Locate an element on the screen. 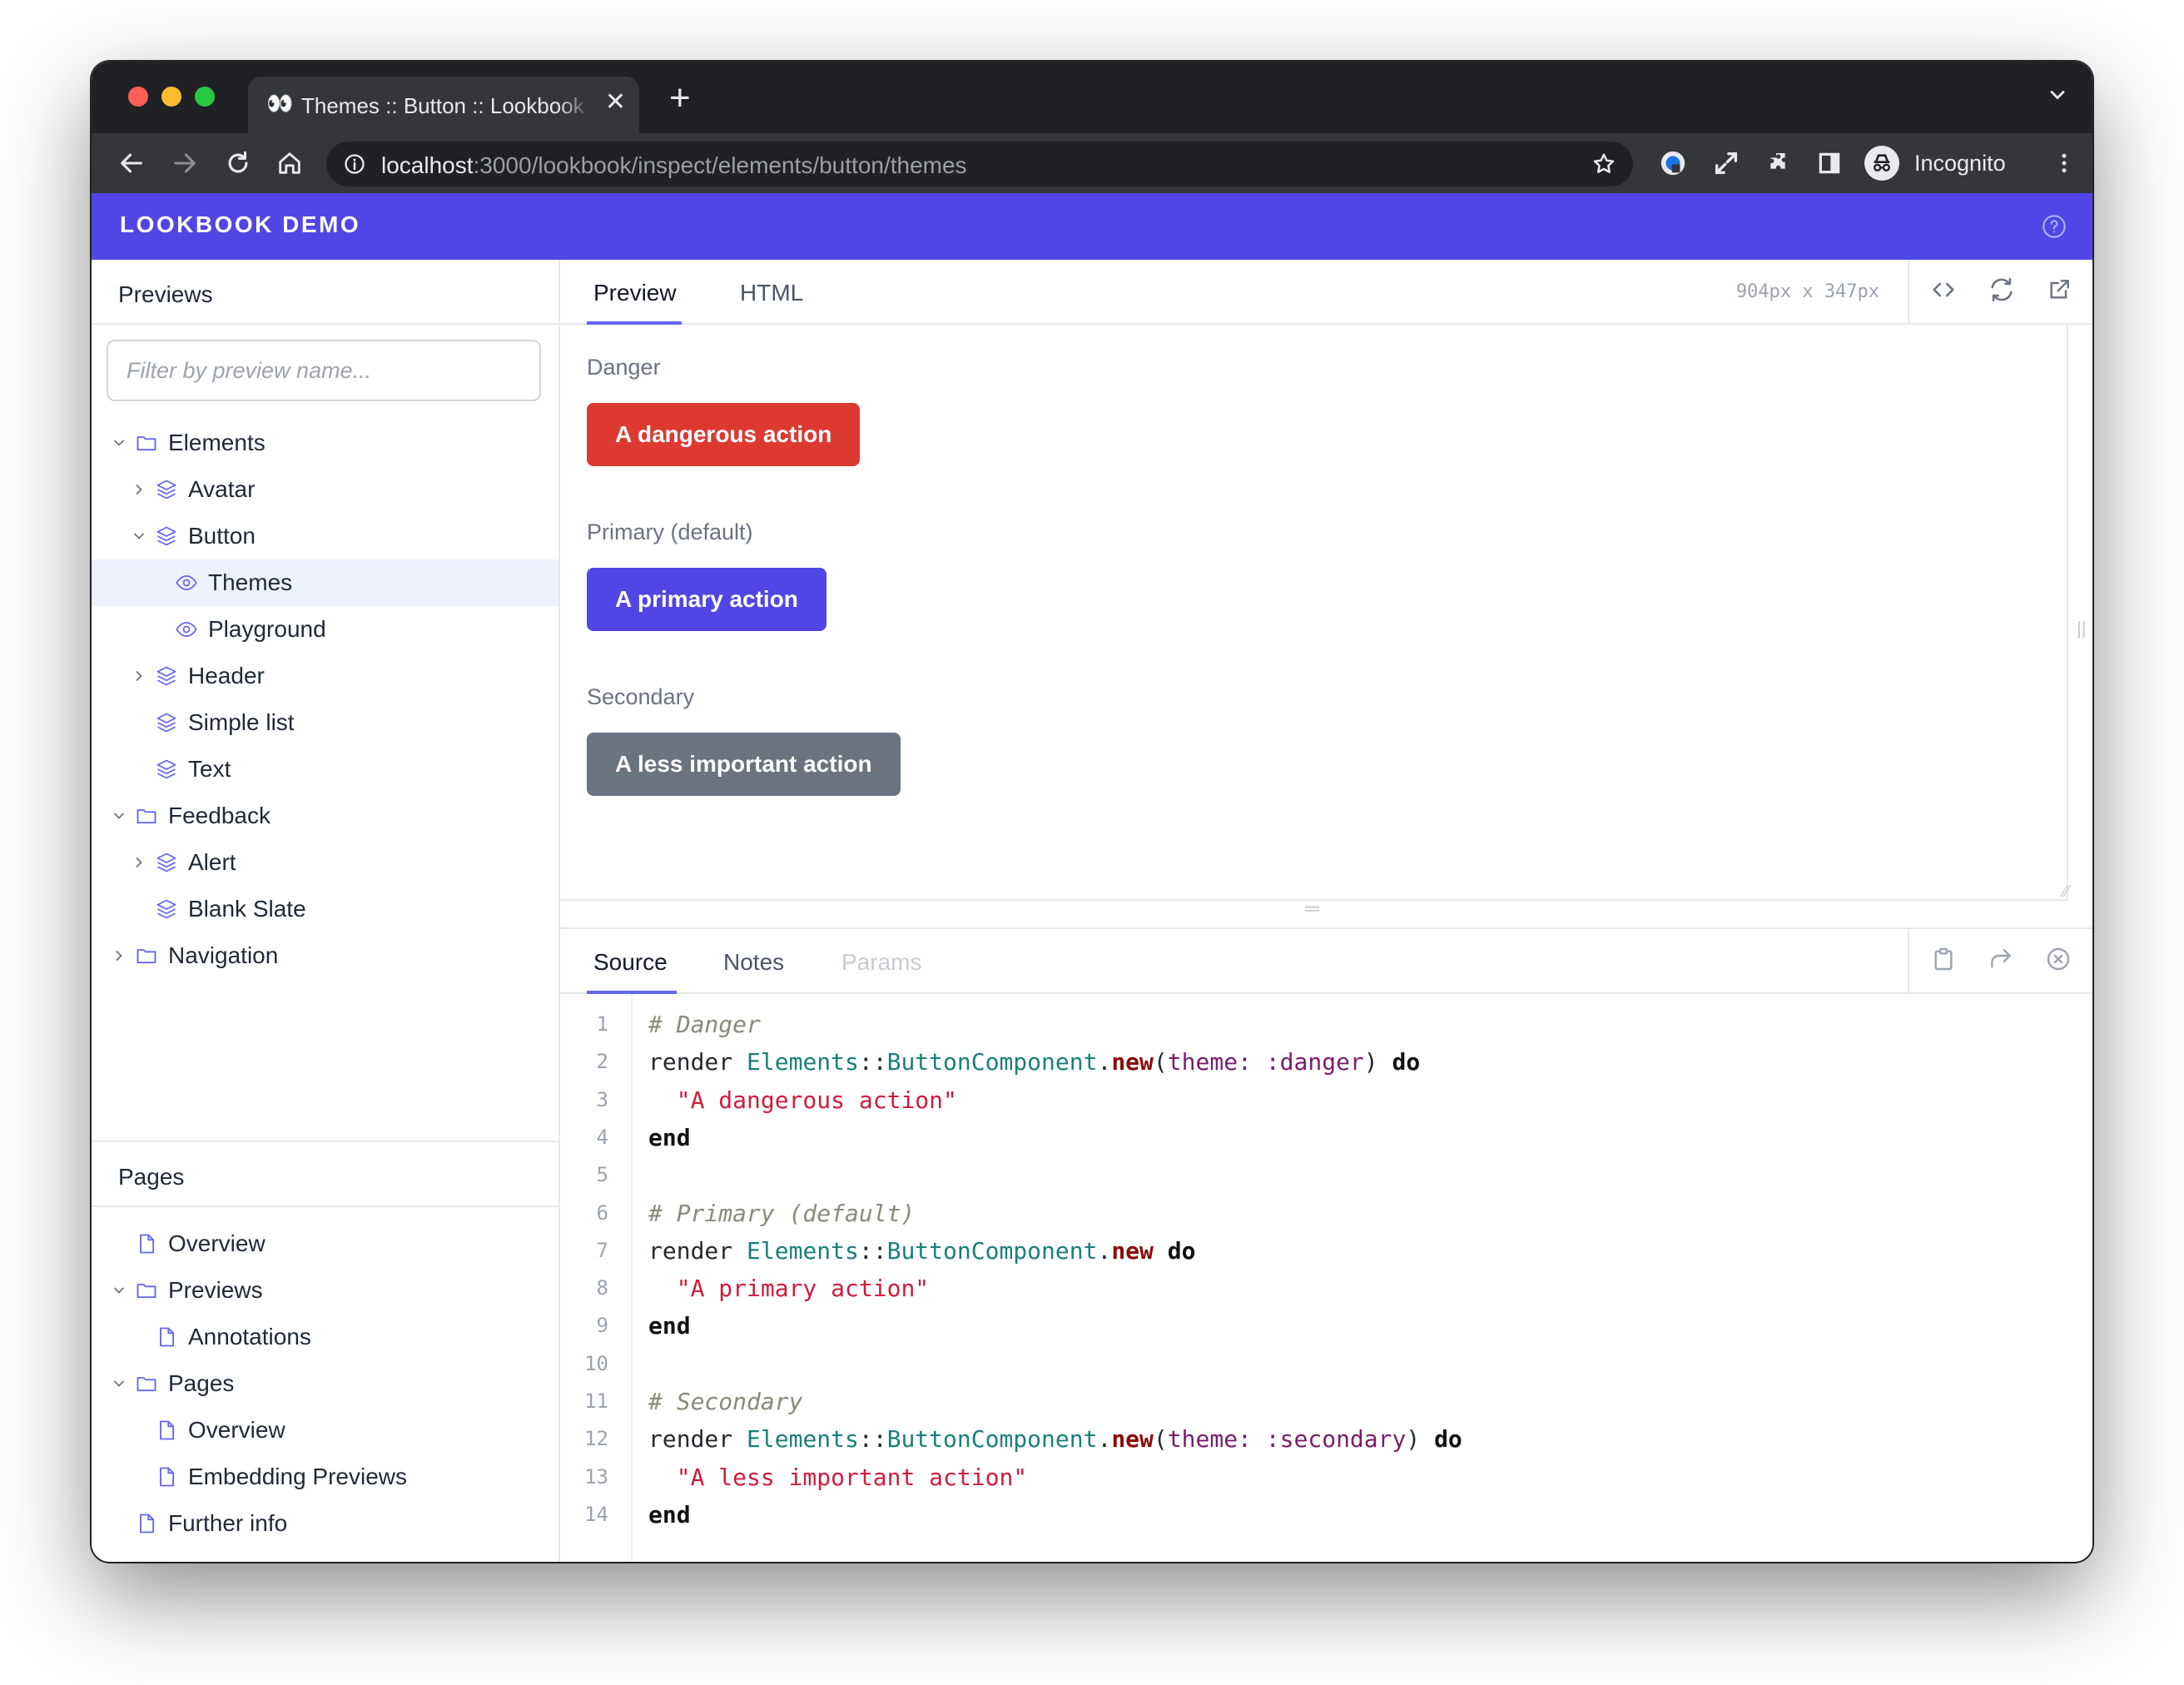  tab-params: Params is located at coordinates (881, 962).